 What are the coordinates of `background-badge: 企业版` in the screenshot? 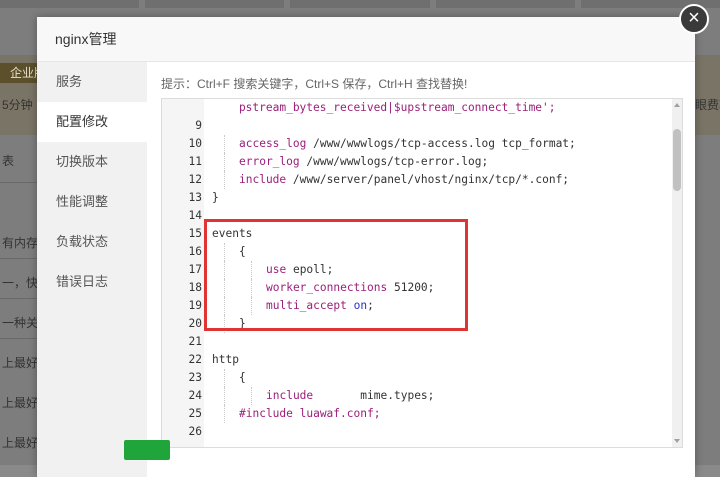 It's located at (20, 73).